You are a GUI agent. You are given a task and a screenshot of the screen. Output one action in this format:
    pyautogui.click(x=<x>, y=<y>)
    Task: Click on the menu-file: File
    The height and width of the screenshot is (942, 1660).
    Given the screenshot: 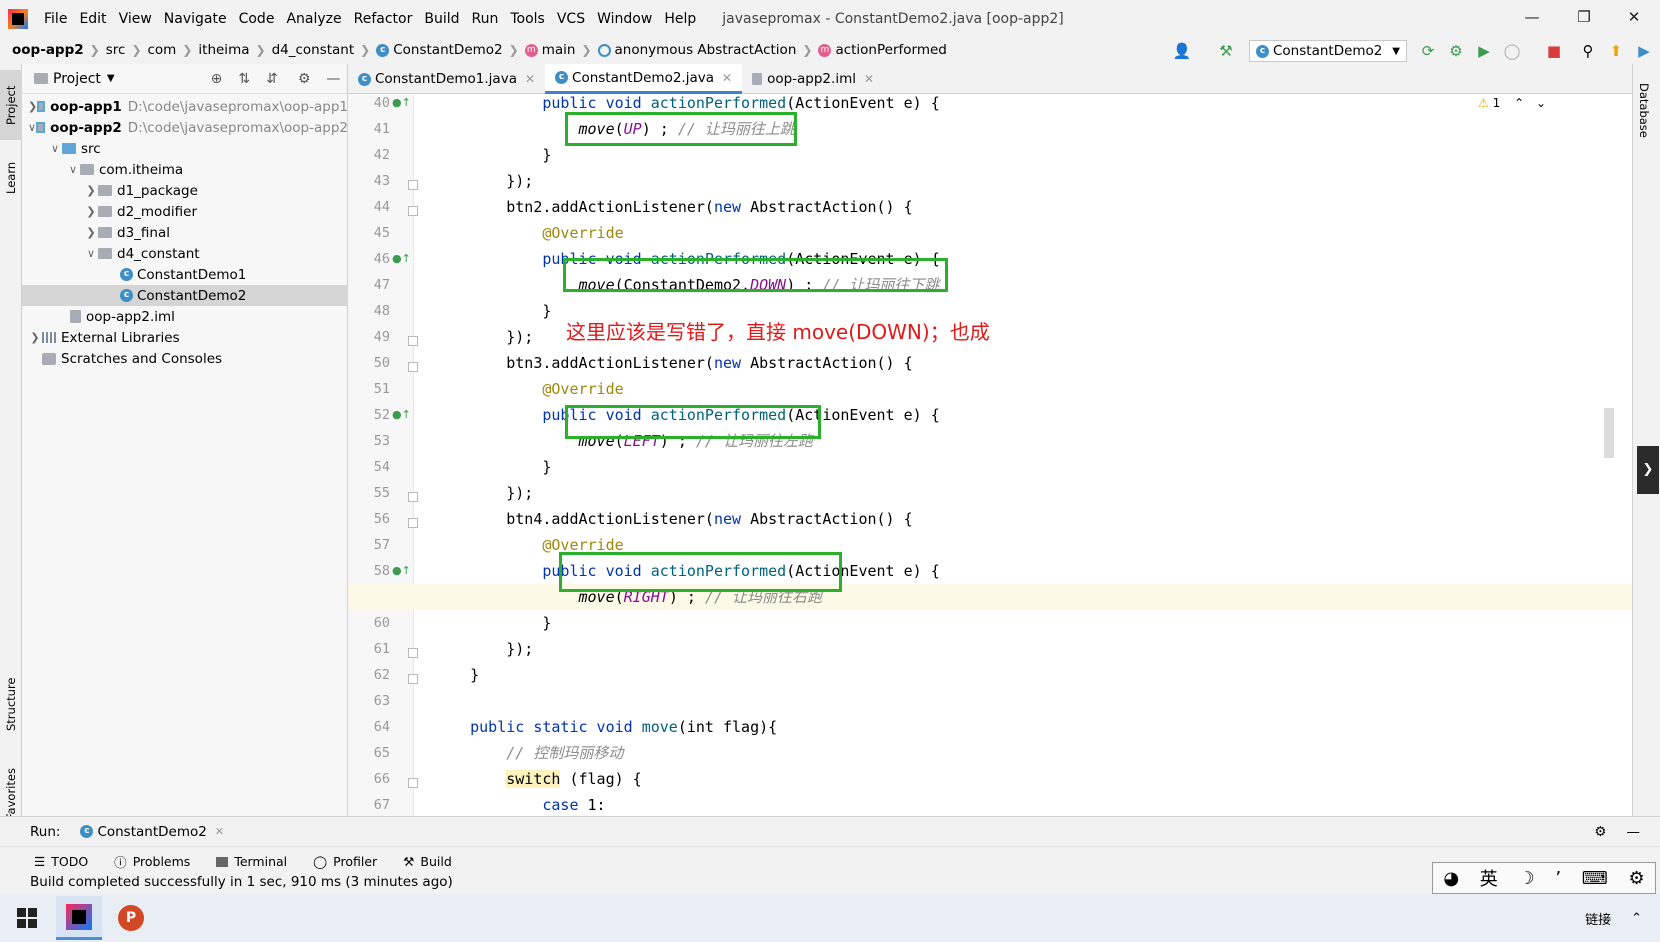 What is the action you would take?
    pyautogui.click(x=55, y=19)
    